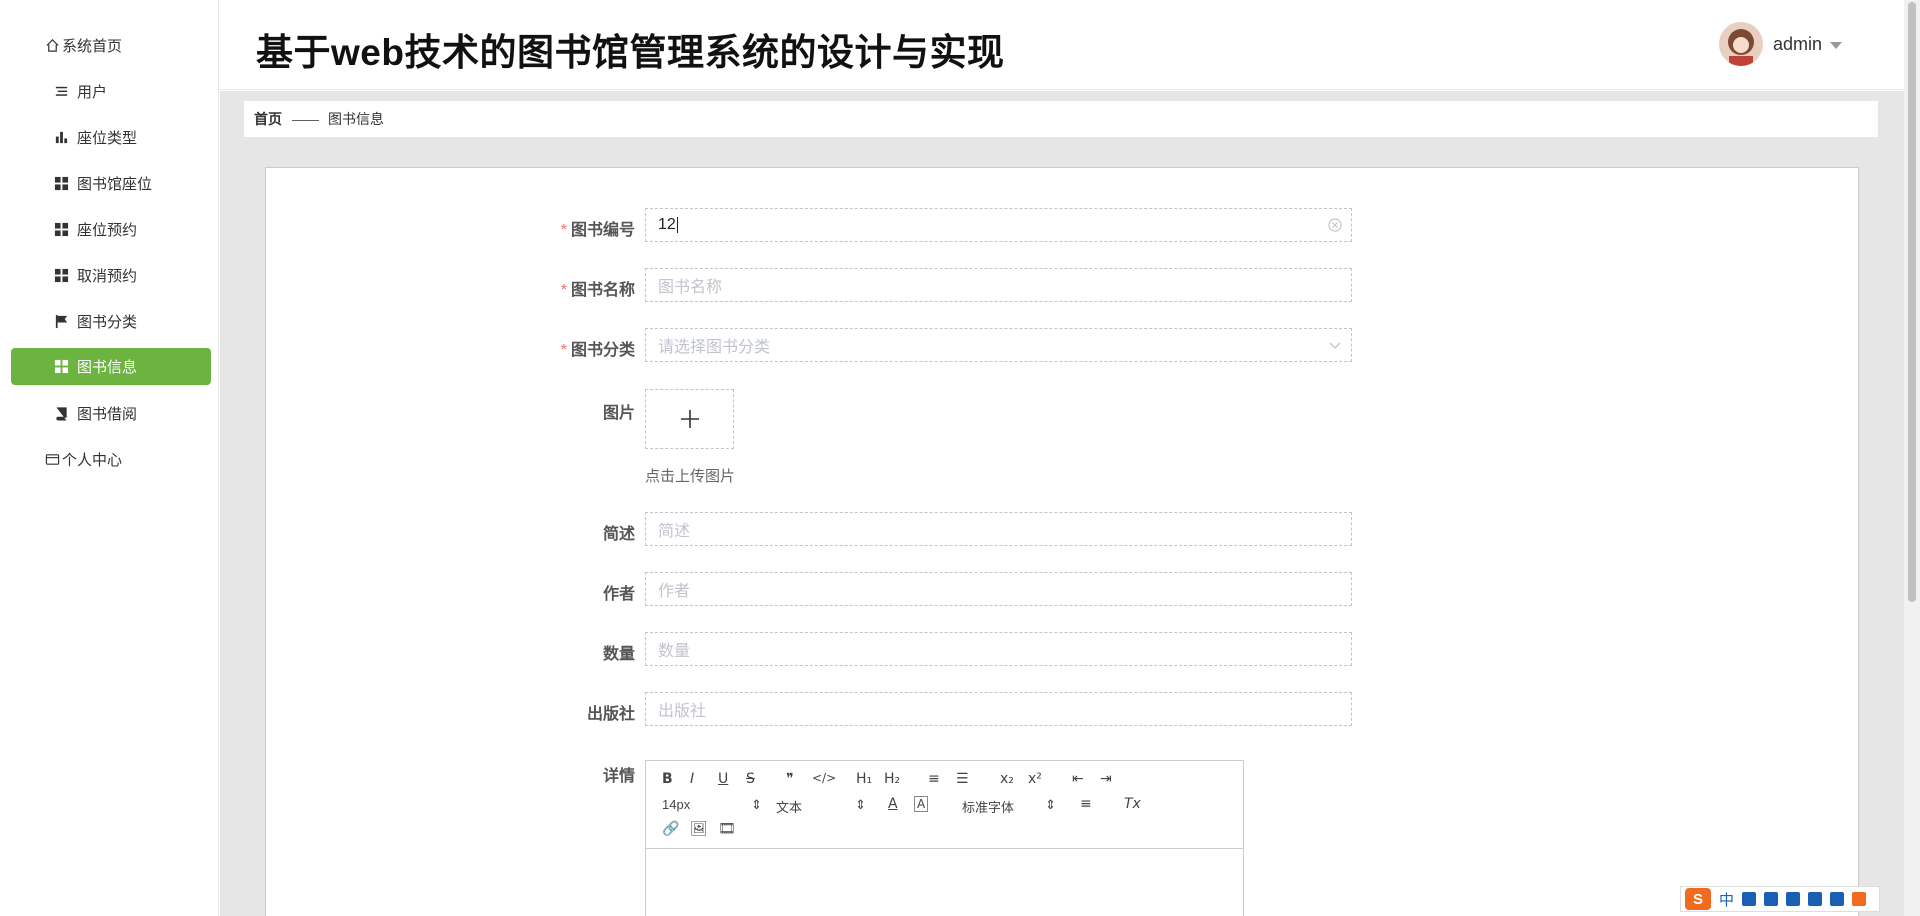 The image size is (1920, 916). What do you see at coordinates (1797, 44) in the screenshot?
I see `username: admin` at bounding box center [1797, 44].